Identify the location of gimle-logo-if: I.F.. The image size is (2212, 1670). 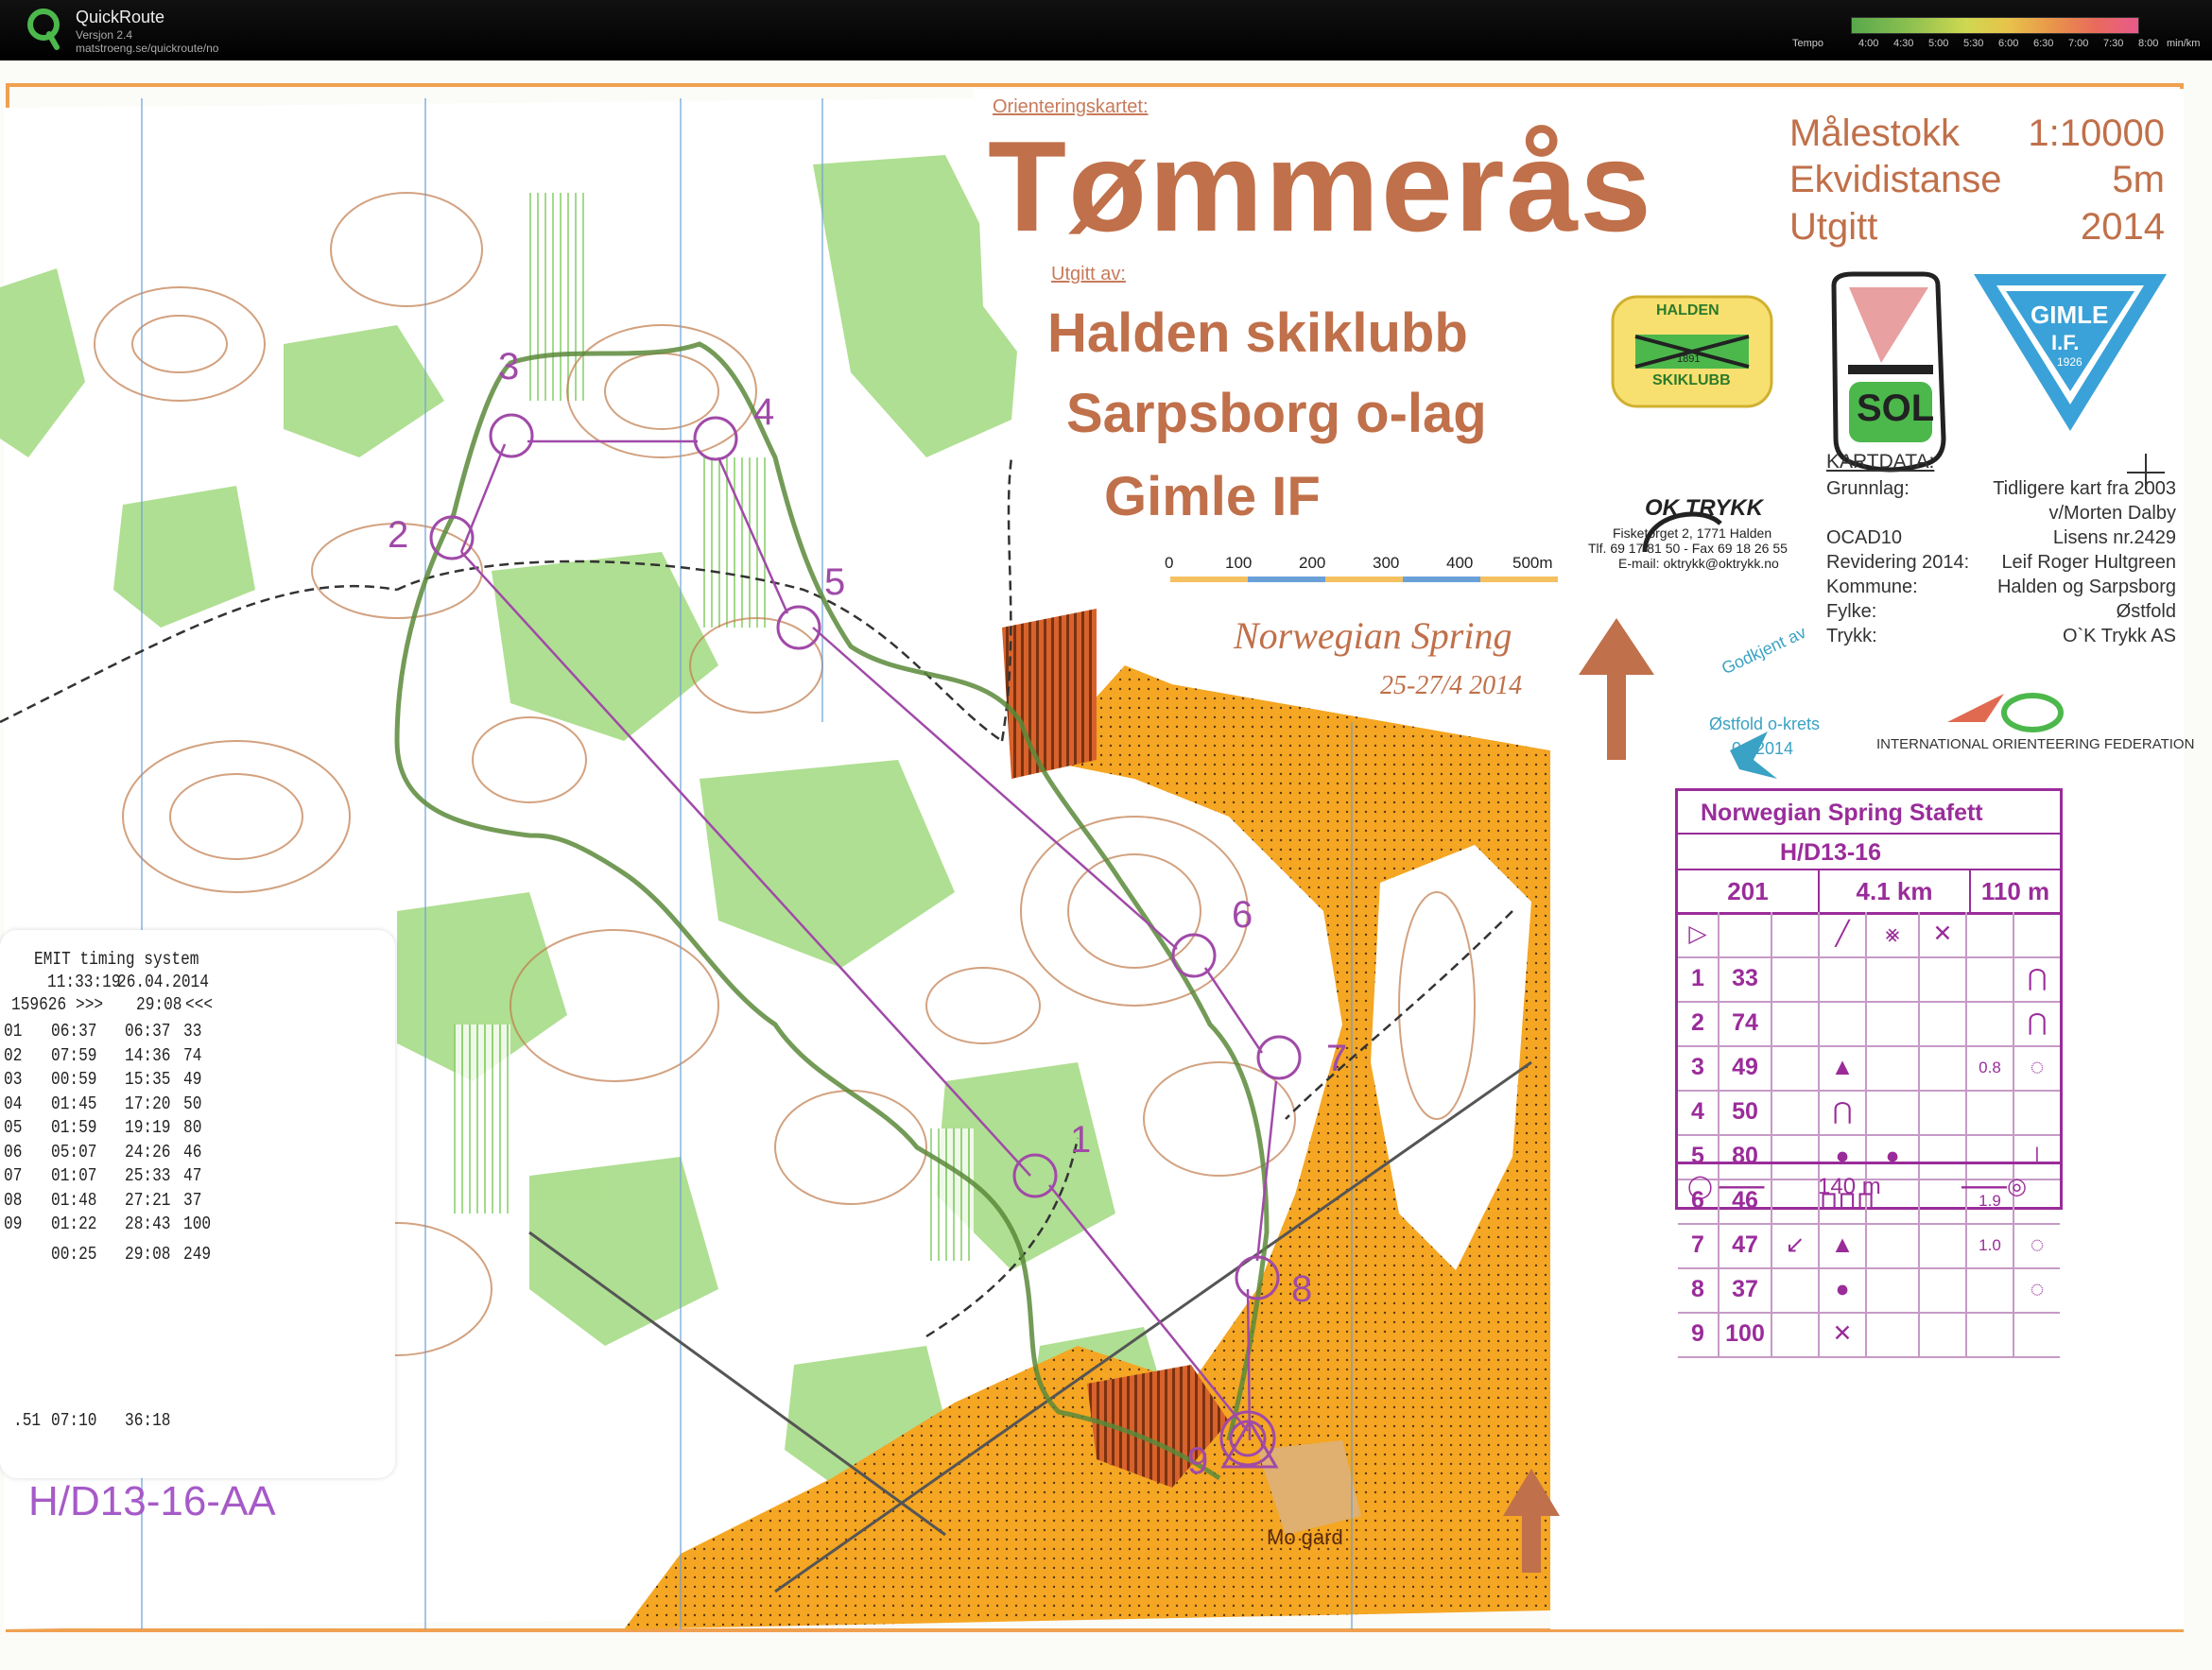
(2065, 343).